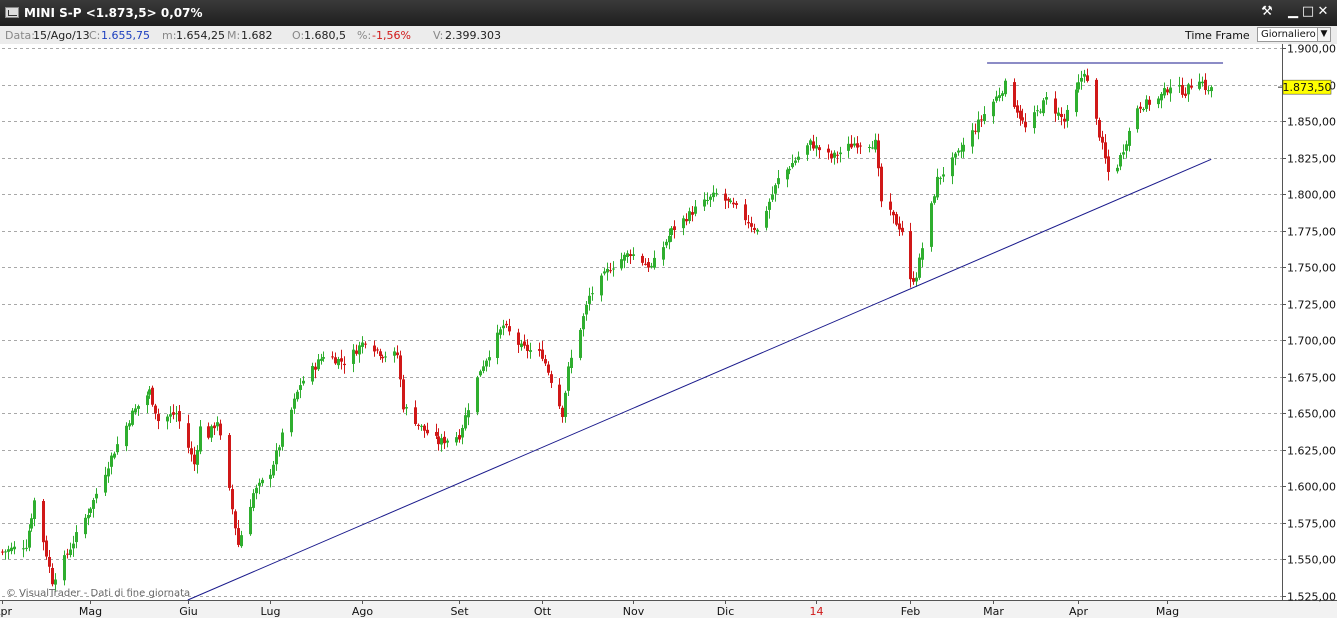 The width and height of the screenshot is (1337, 618). Describe the element at coordinates (298, 35) in the screenshot. I see `open-label: O:` at that location.